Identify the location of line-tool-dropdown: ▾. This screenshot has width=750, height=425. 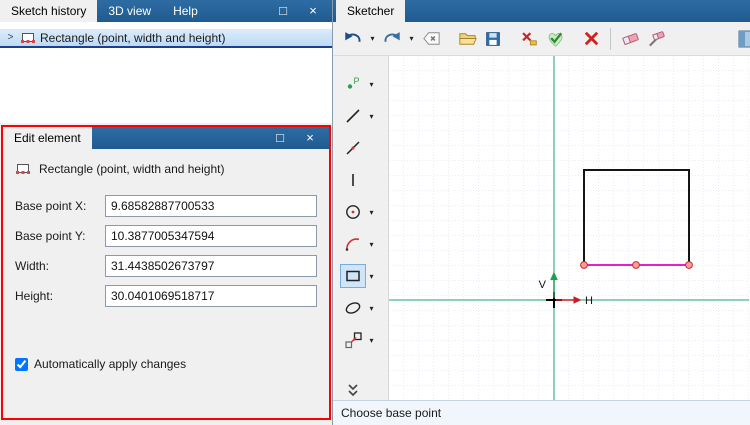
(371, 116).